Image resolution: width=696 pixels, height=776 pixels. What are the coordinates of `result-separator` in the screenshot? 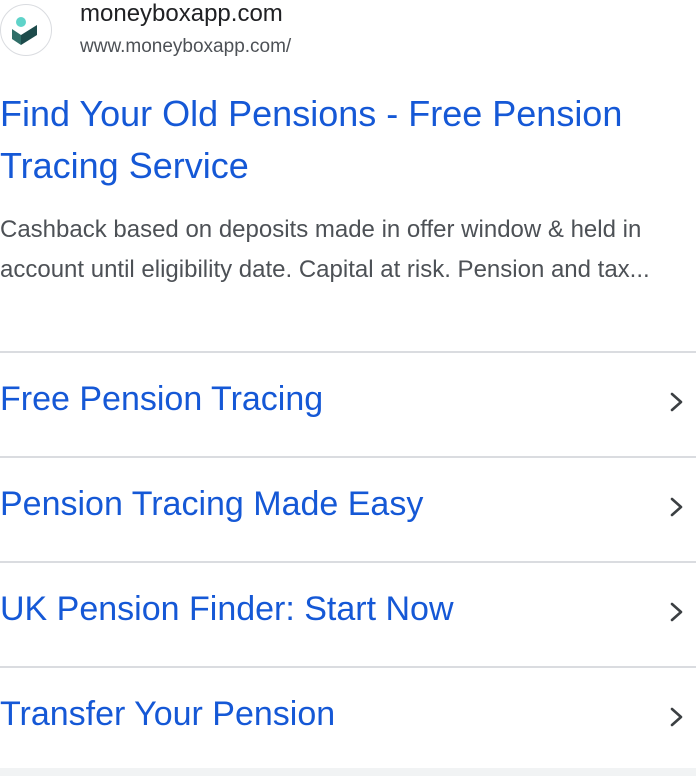 It's located at (348, 772).